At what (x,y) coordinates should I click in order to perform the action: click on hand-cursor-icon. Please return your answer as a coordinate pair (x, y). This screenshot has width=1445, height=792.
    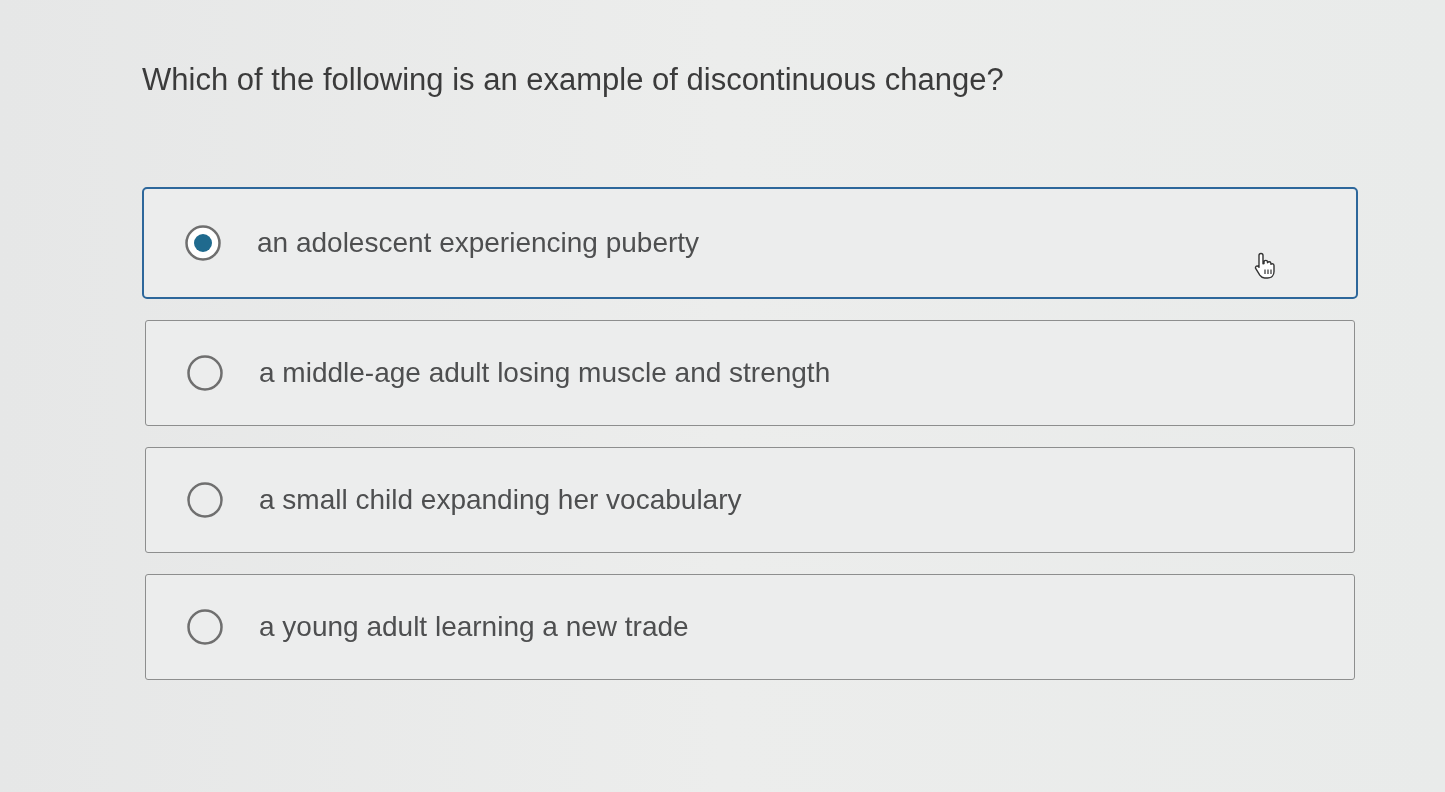
    Looking at the image, I should click on (1266, 265).